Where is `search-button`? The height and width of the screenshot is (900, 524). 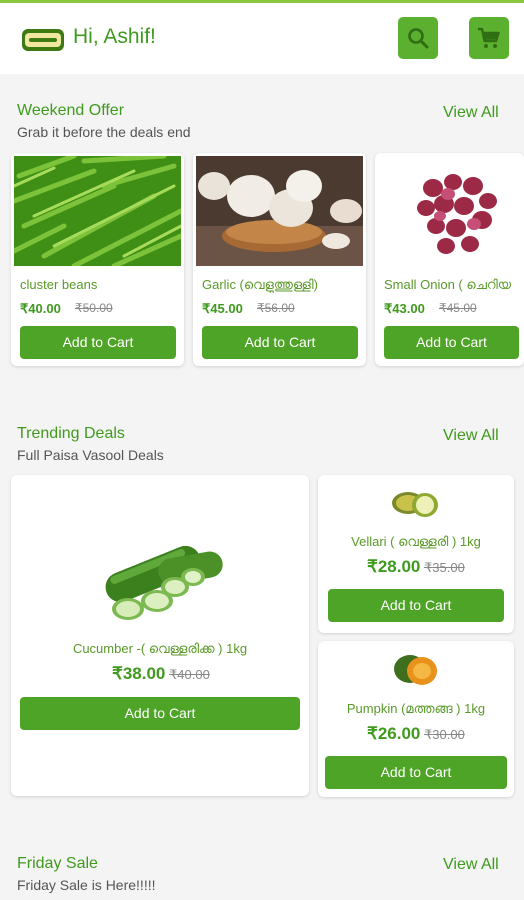
search-button is located at coordinates (418, 38).